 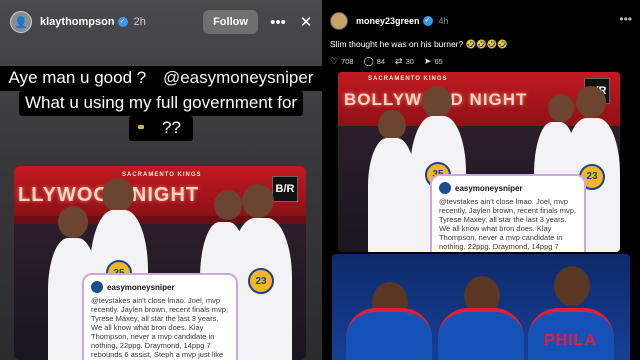 I want to click on caption-text: What u using my full government for, so click(x=161, y=103).